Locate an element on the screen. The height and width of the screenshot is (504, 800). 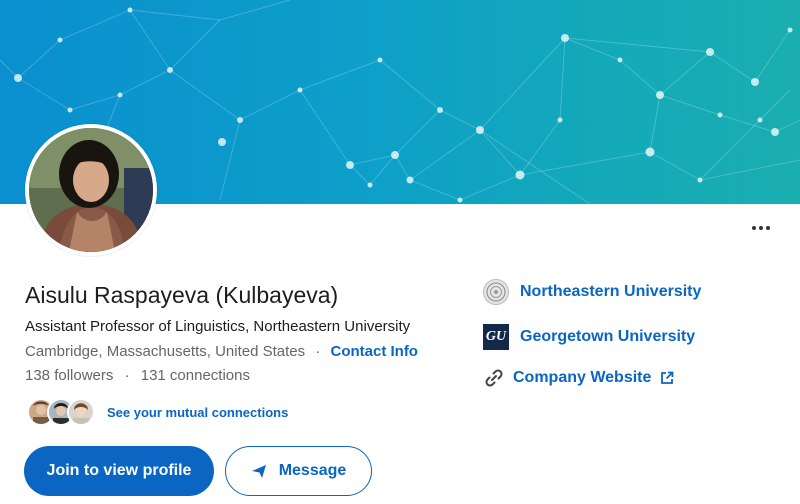
contact-info-link: Contact Info is located at coordinates (374, 351).